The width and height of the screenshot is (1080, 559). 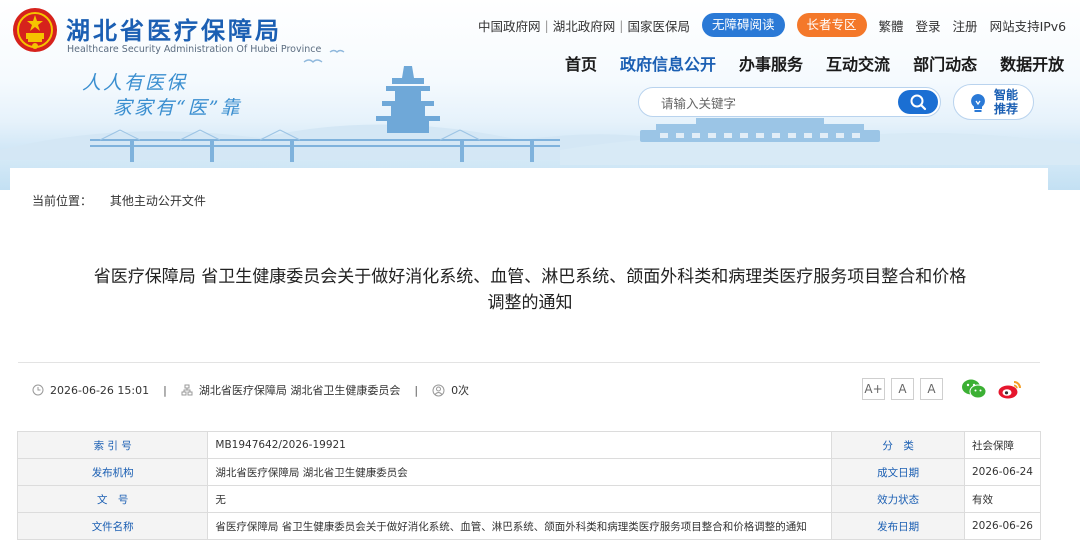 I want to click on link-gov-cn: 中国政府网, so click(x=509, y=25).